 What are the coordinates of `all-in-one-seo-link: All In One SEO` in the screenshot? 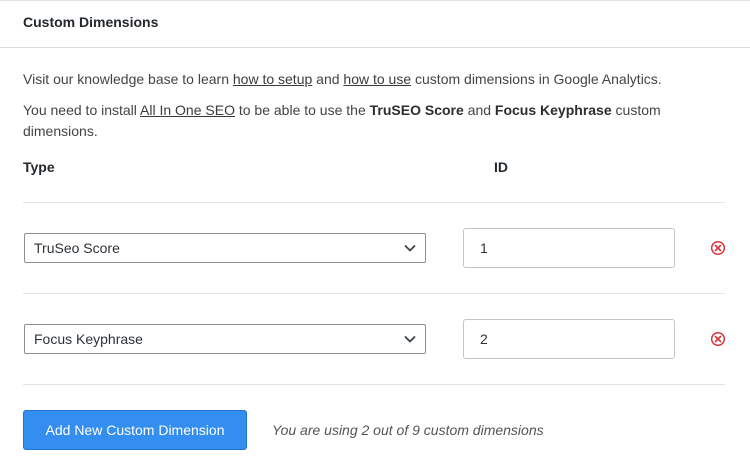 It's located at (187, 110).